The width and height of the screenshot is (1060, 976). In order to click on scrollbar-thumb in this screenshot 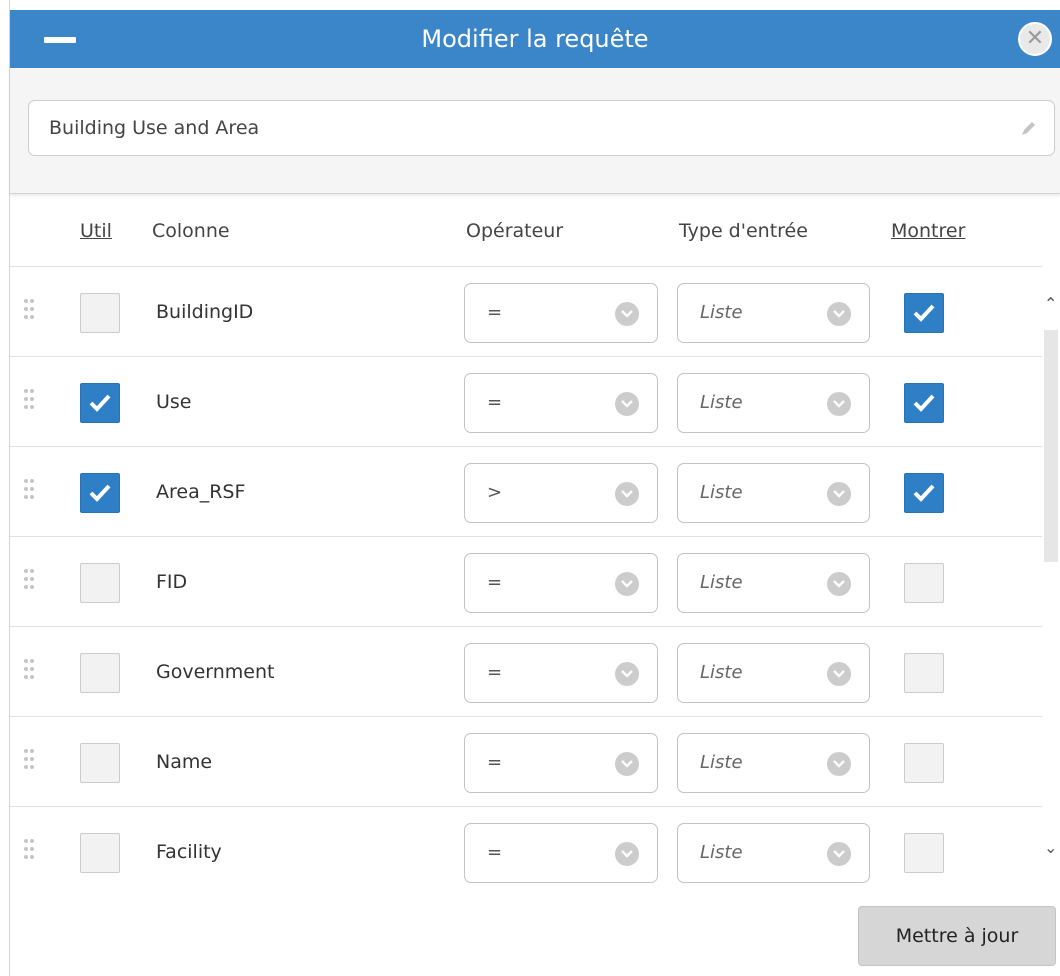, I will do `click(1051, 446)`.